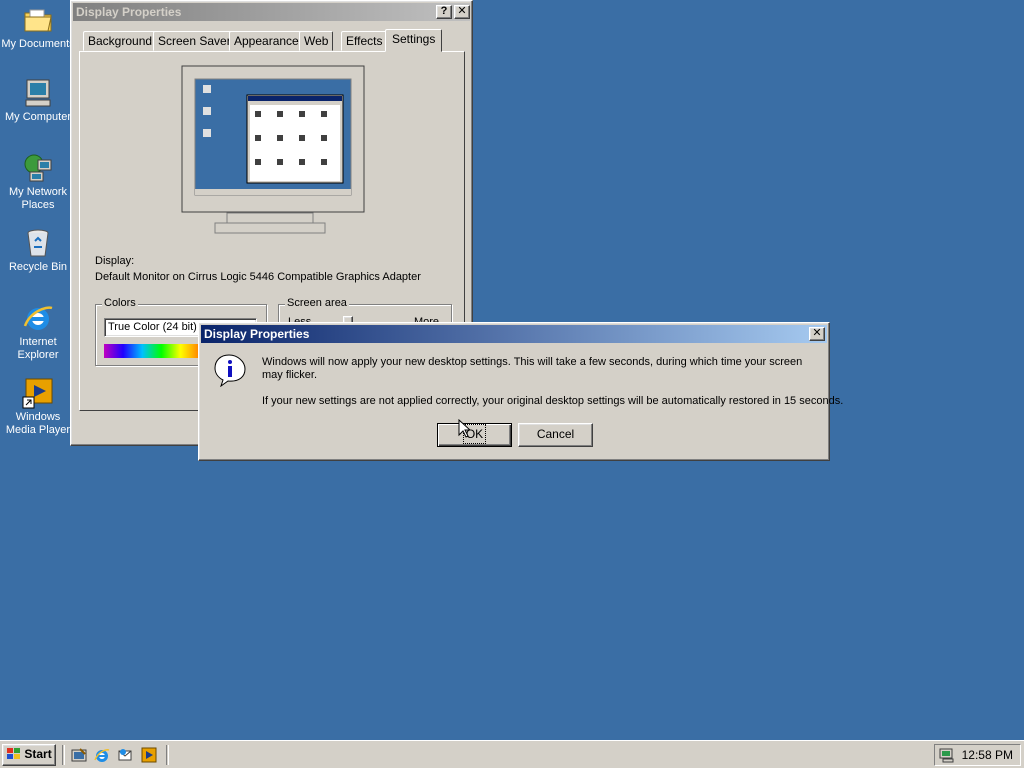 This screenshot has height=768, width=1024. I want to click on outlook-express-icon, so click(125, 755).